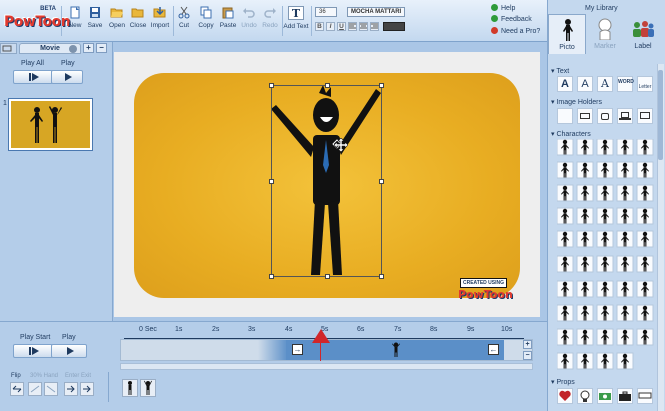 This screenshot has height=411, width=665. What do you see at coordinates (563, 382) in the screenshot?
I see `section-props: ▾ Props` at bounding box center [563, 382].